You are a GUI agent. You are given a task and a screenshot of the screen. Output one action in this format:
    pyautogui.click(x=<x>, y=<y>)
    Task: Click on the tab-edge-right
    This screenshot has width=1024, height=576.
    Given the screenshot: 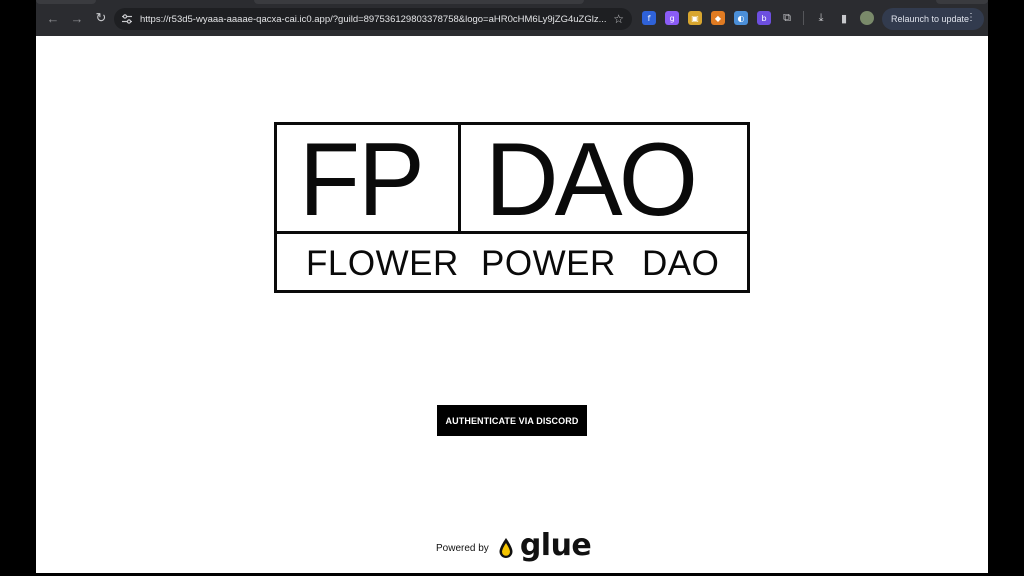 What is the action you would take?
    pyautogui.click(x=962, y=2)
    